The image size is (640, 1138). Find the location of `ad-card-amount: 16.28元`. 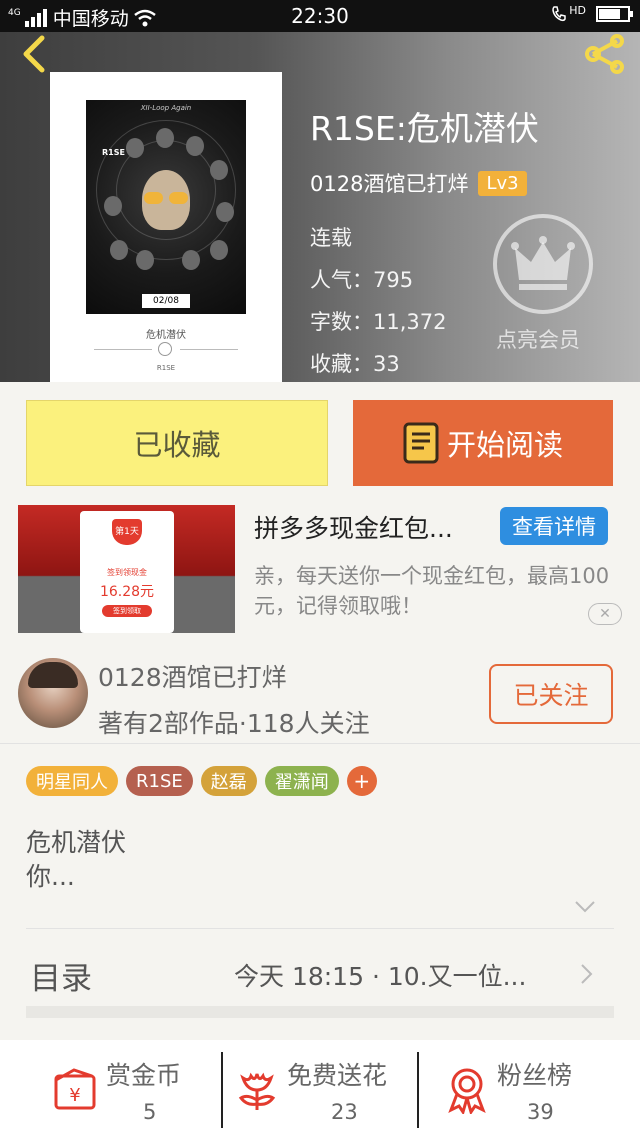

ad-card-amount: 16.28元 is located at coordinates (127, 592).